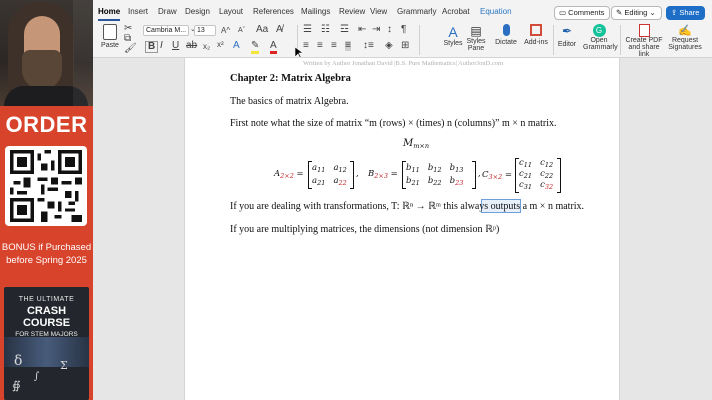 This screenshot has width=712, height=400. Describe the element at coordinates (403, 30) in the screenshot. I see `paragraph-mark-icon: ¶` at that location.